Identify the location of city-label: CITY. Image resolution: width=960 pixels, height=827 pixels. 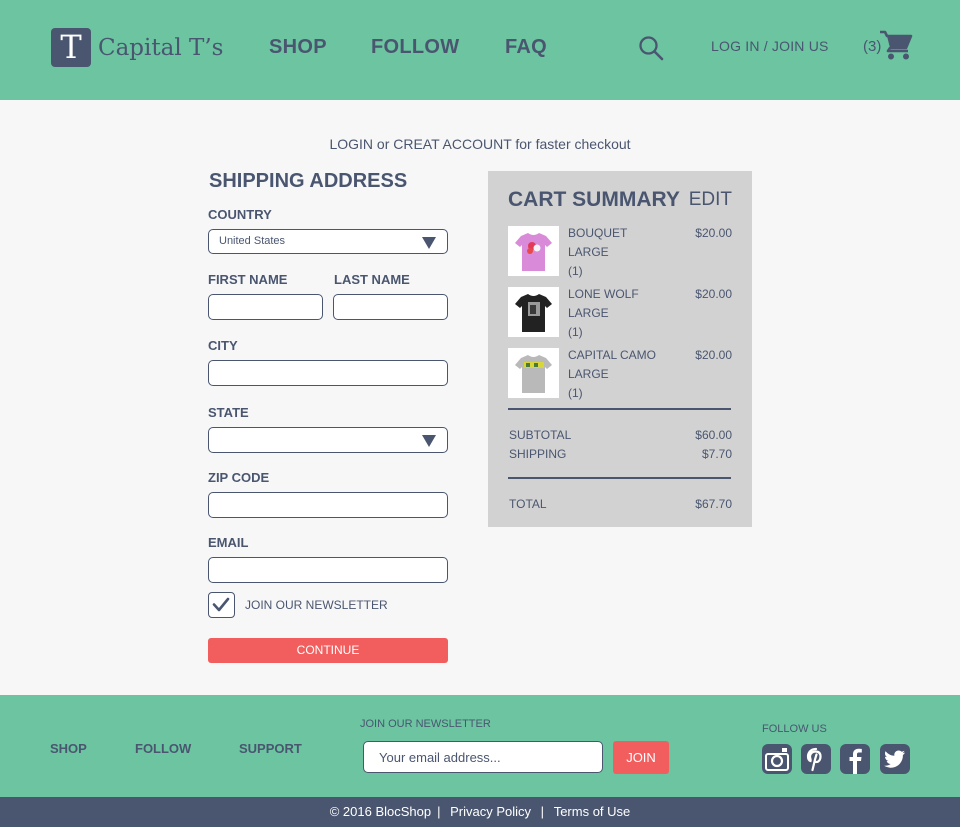
(223, 345).